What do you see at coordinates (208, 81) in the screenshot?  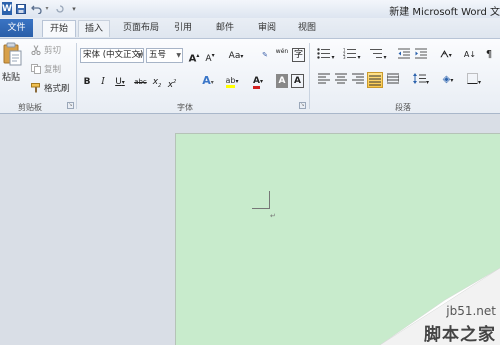 I see `text-effects-button: A▾` at bounding box center [208, 81].